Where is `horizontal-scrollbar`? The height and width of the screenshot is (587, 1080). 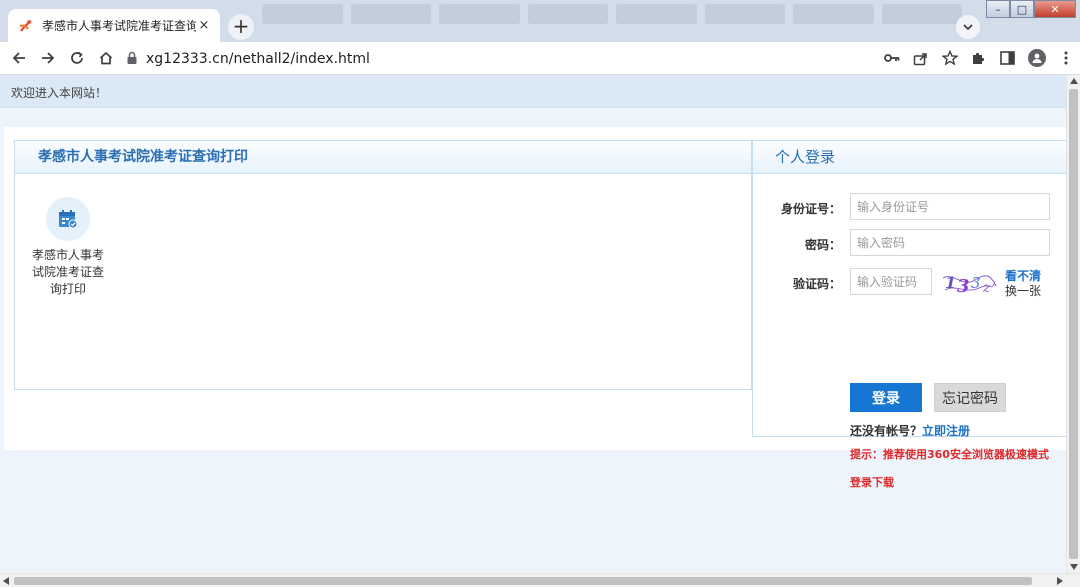 horizontal-scrollbar is located at coordinates (540, 580).